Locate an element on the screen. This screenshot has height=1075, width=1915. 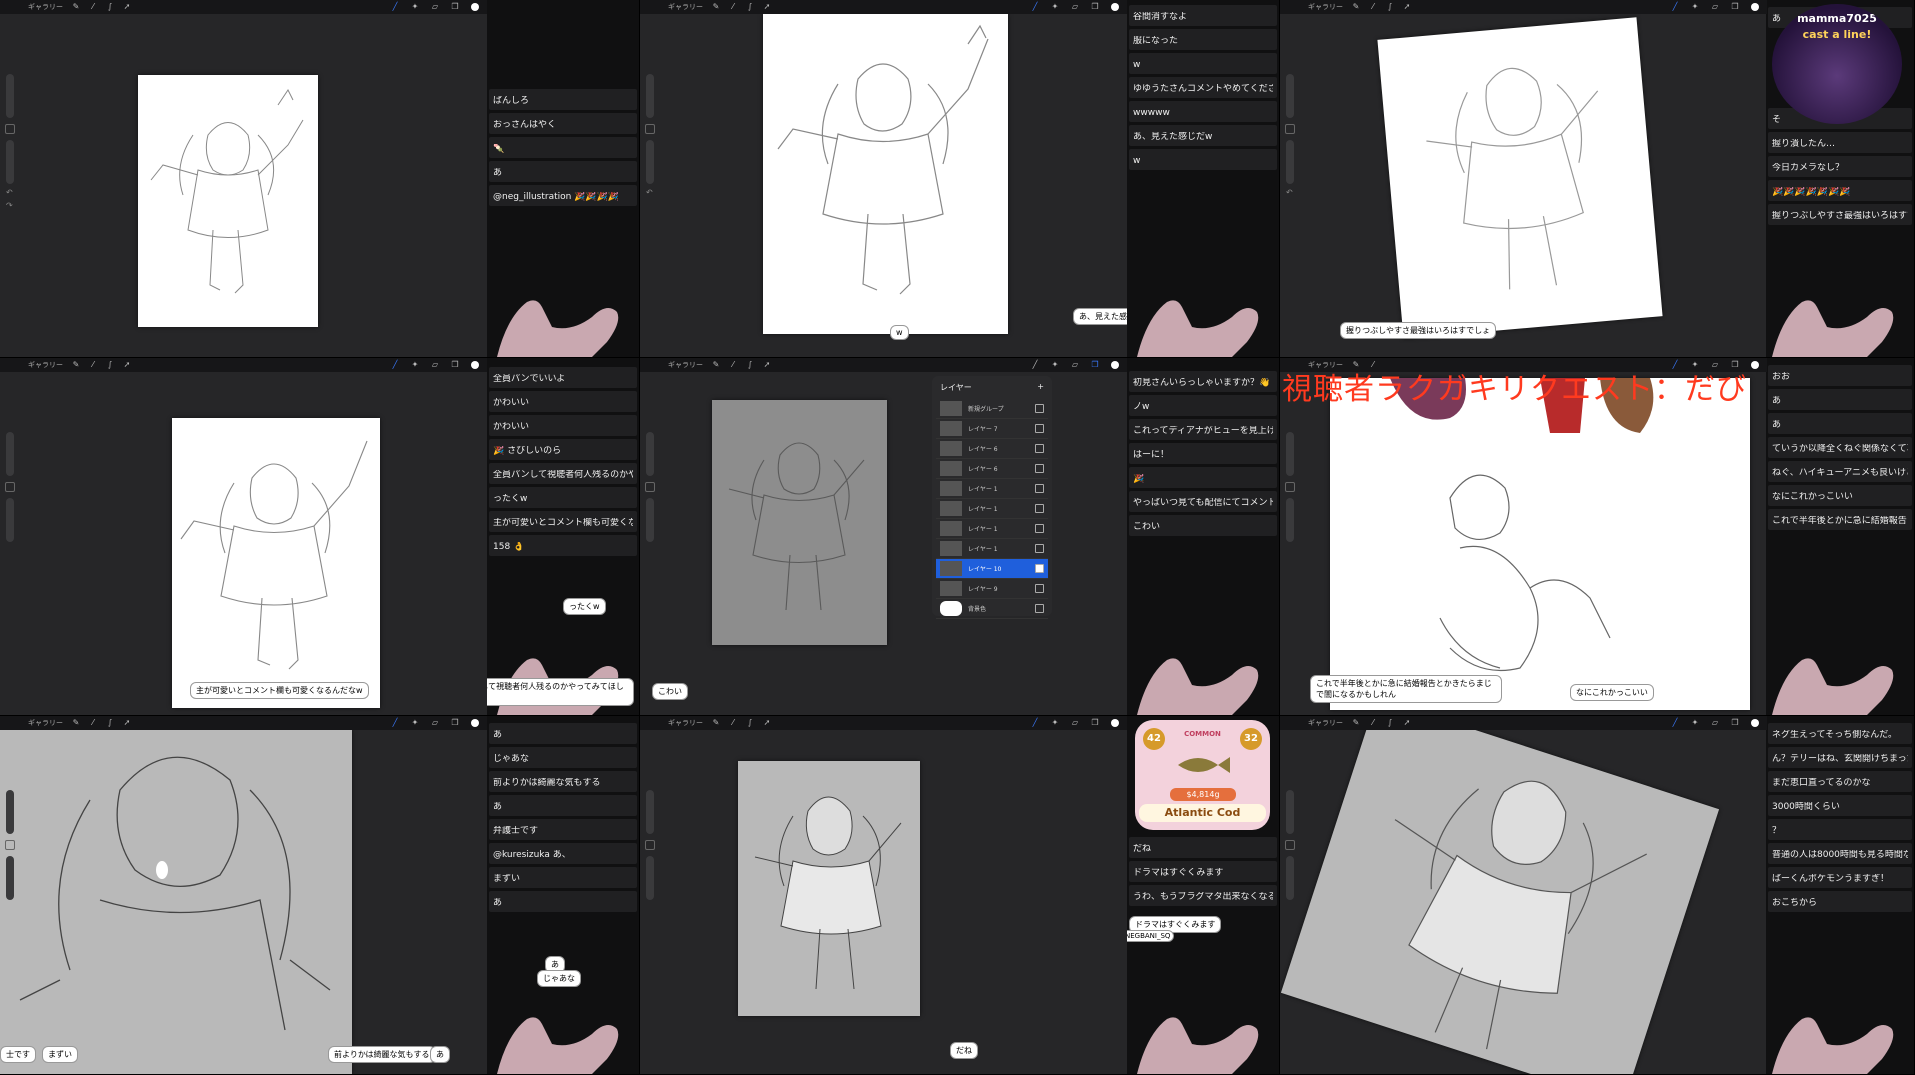
layer-row: レイヤー 9 is located at coordinates (992, 589).